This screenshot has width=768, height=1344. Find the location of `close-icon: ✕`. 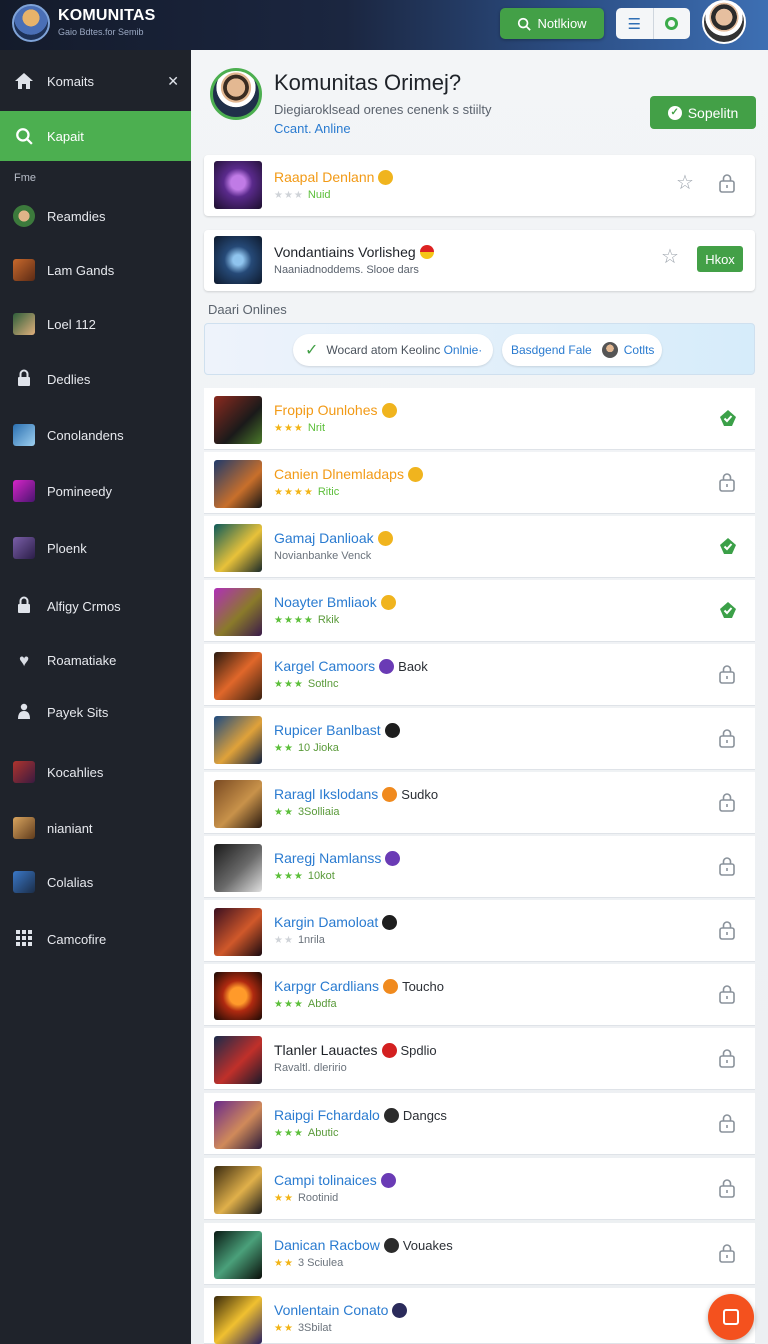

close-icon: ✕ is located at coordinates (173, 81).